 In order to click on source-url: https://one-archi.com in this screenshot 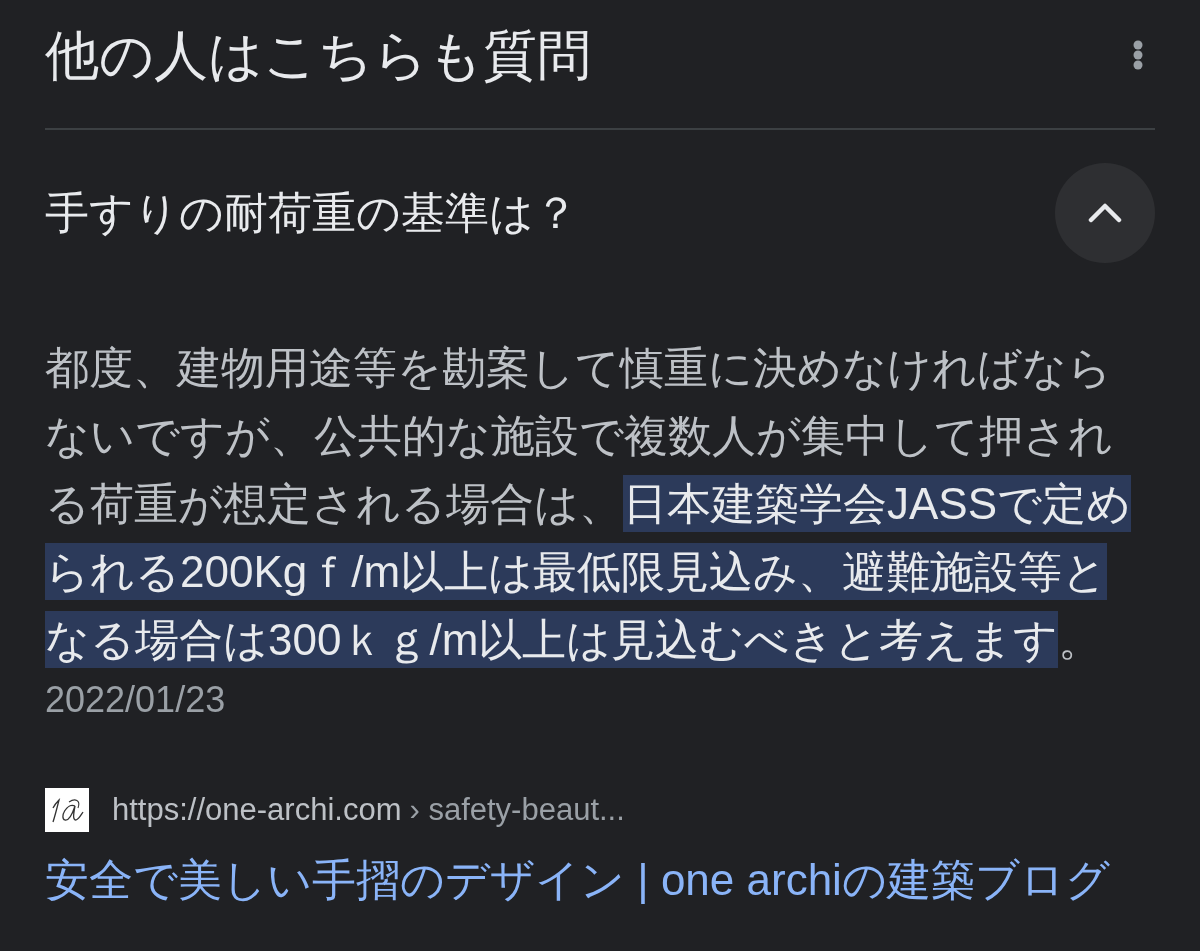, I will do `click(257, 810)`.